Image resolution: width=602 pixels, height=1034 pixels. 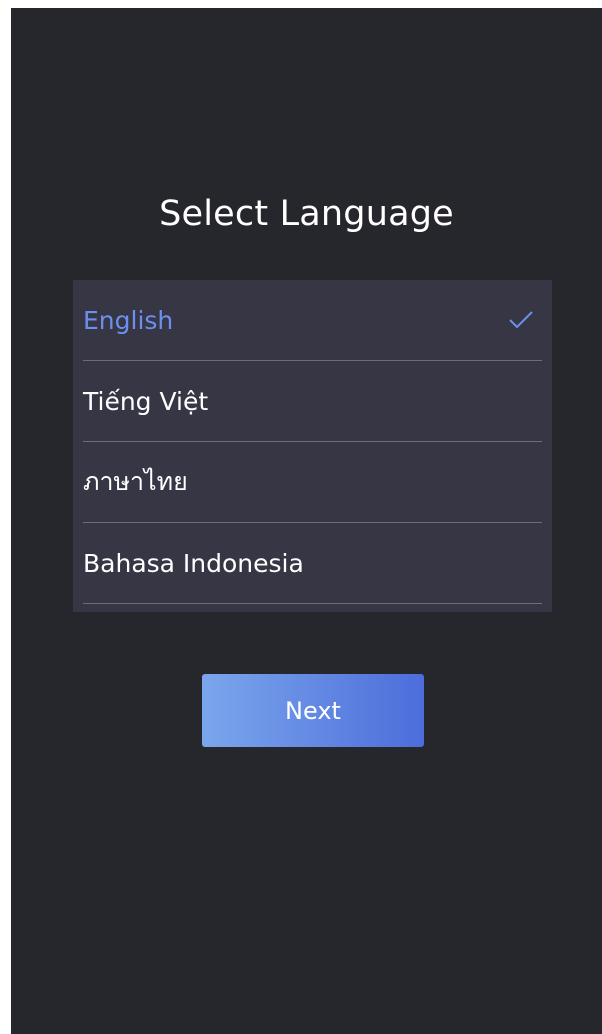 I want to click on language-item-thai: ภาษาไทย, so click(x=312, y=482).